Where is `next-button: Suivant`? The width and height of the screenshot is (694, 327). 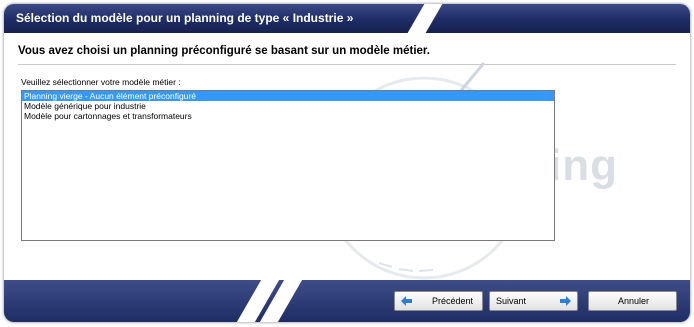
next-button: Suivant is located at coordinates (533, 301).